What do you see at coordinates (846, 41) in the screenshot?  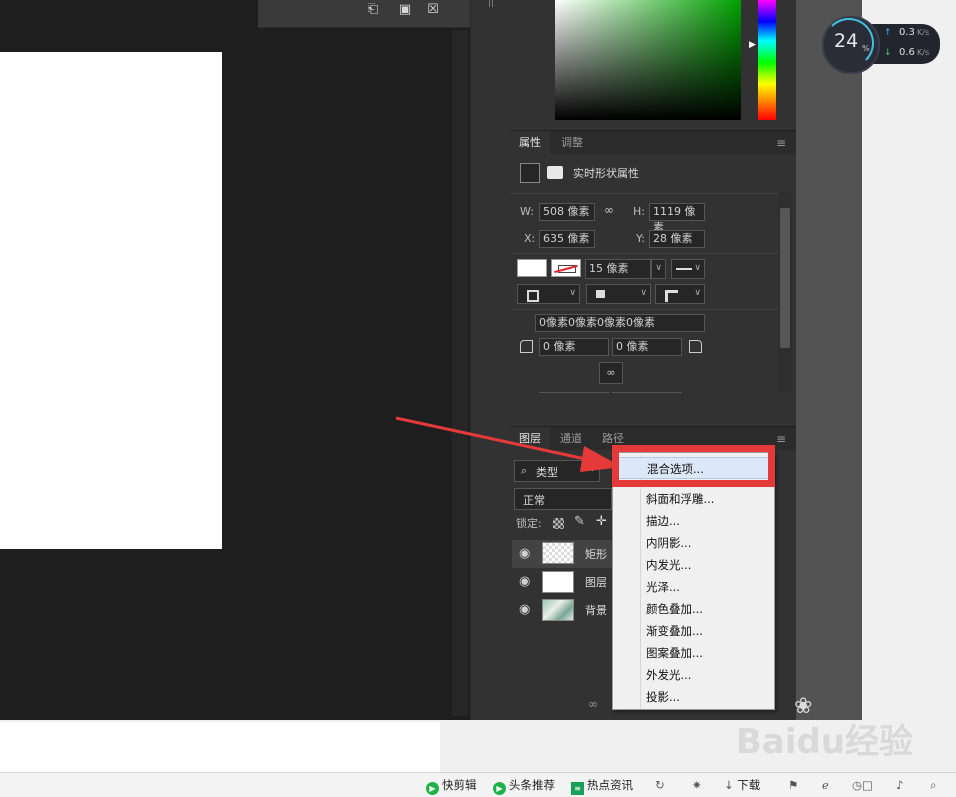 I see `net-percent: 24` at bounding box center [846, 41].